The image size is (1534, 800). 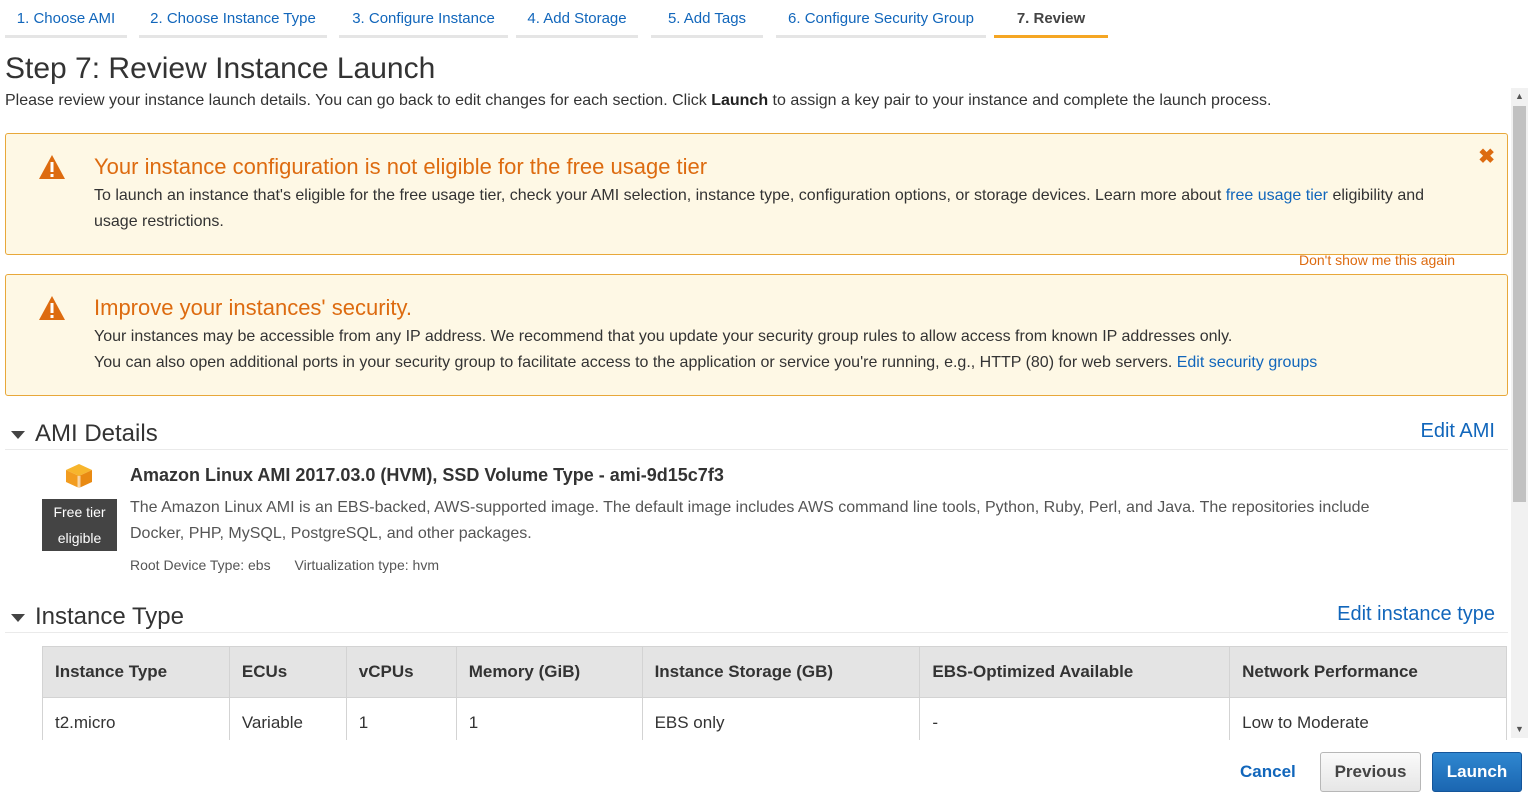 I want to click on edit-security-groups-link: Edit security groups, so click(x=1247, y=362).